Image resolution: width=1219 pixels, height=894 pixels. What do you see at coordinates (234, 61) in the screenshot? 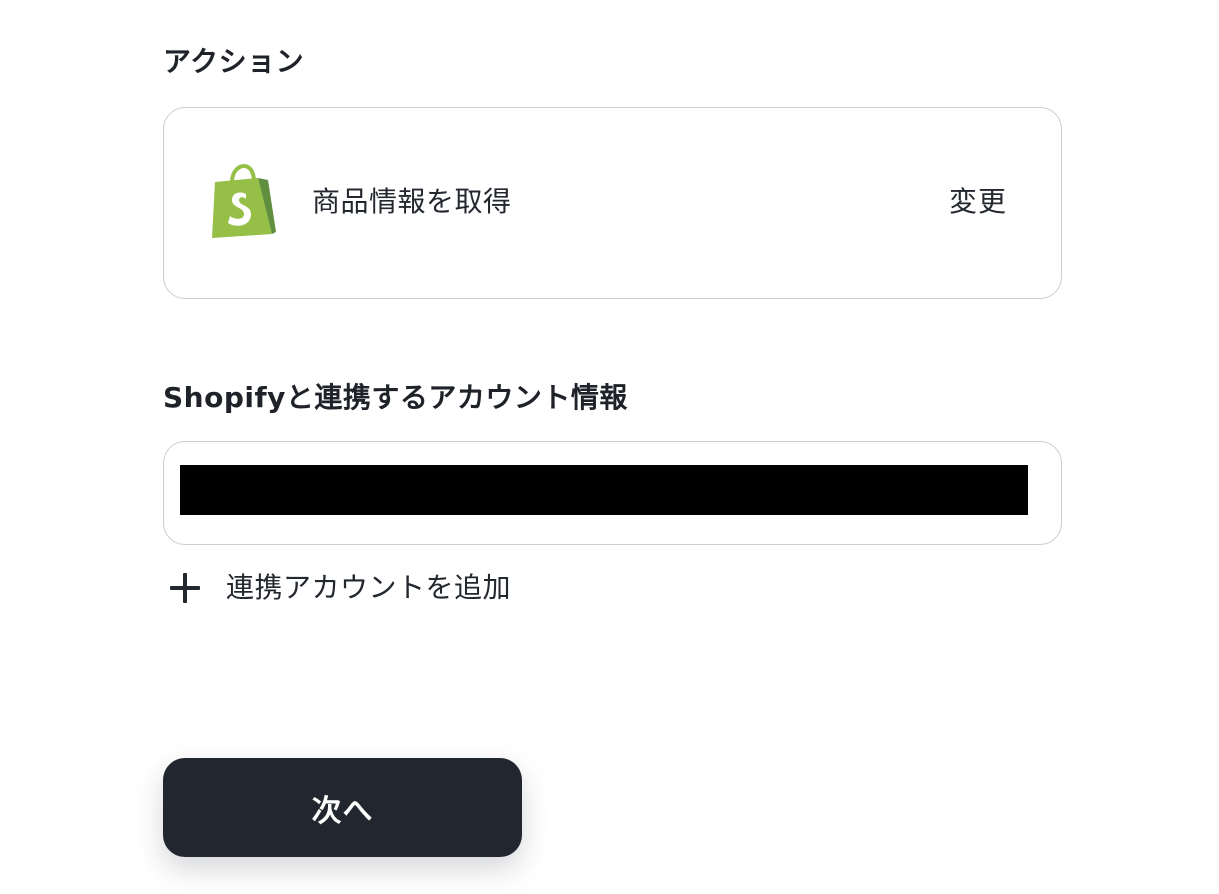
I see `action-section-label: アクション` at bounding box center [234, 61].